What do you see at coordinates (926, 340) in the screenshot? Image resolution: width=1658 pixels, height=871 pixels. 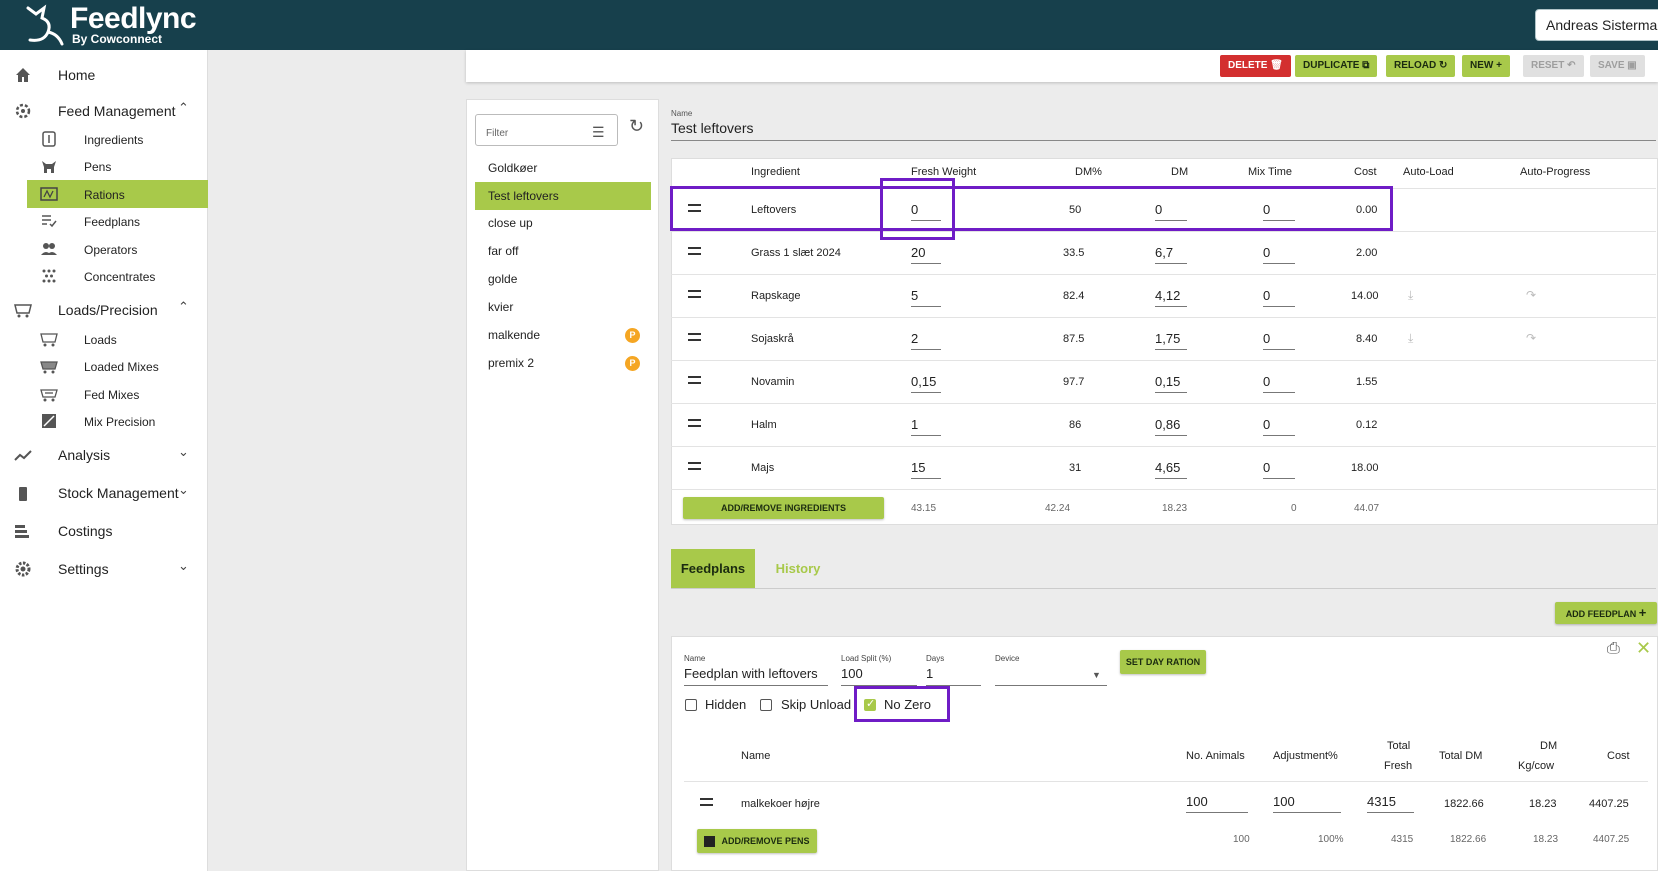 I see `fresh-weight-input: 2` at bounding box center [926, 340].